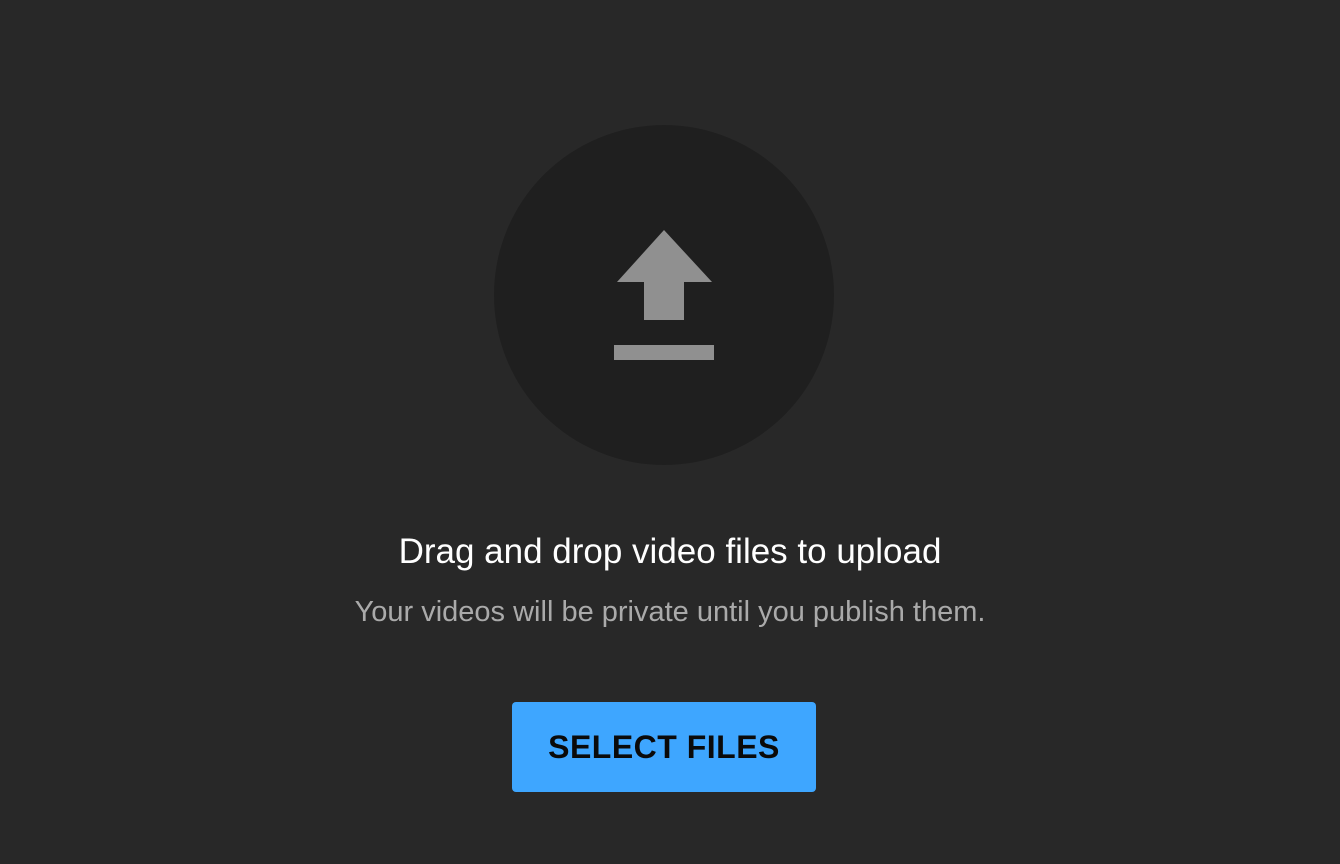 Image resolution: width=1340 pixels, height=864 pixels. I want to click on drag-drop-headline: Drag and drop video files to upload, so click(670, 551).